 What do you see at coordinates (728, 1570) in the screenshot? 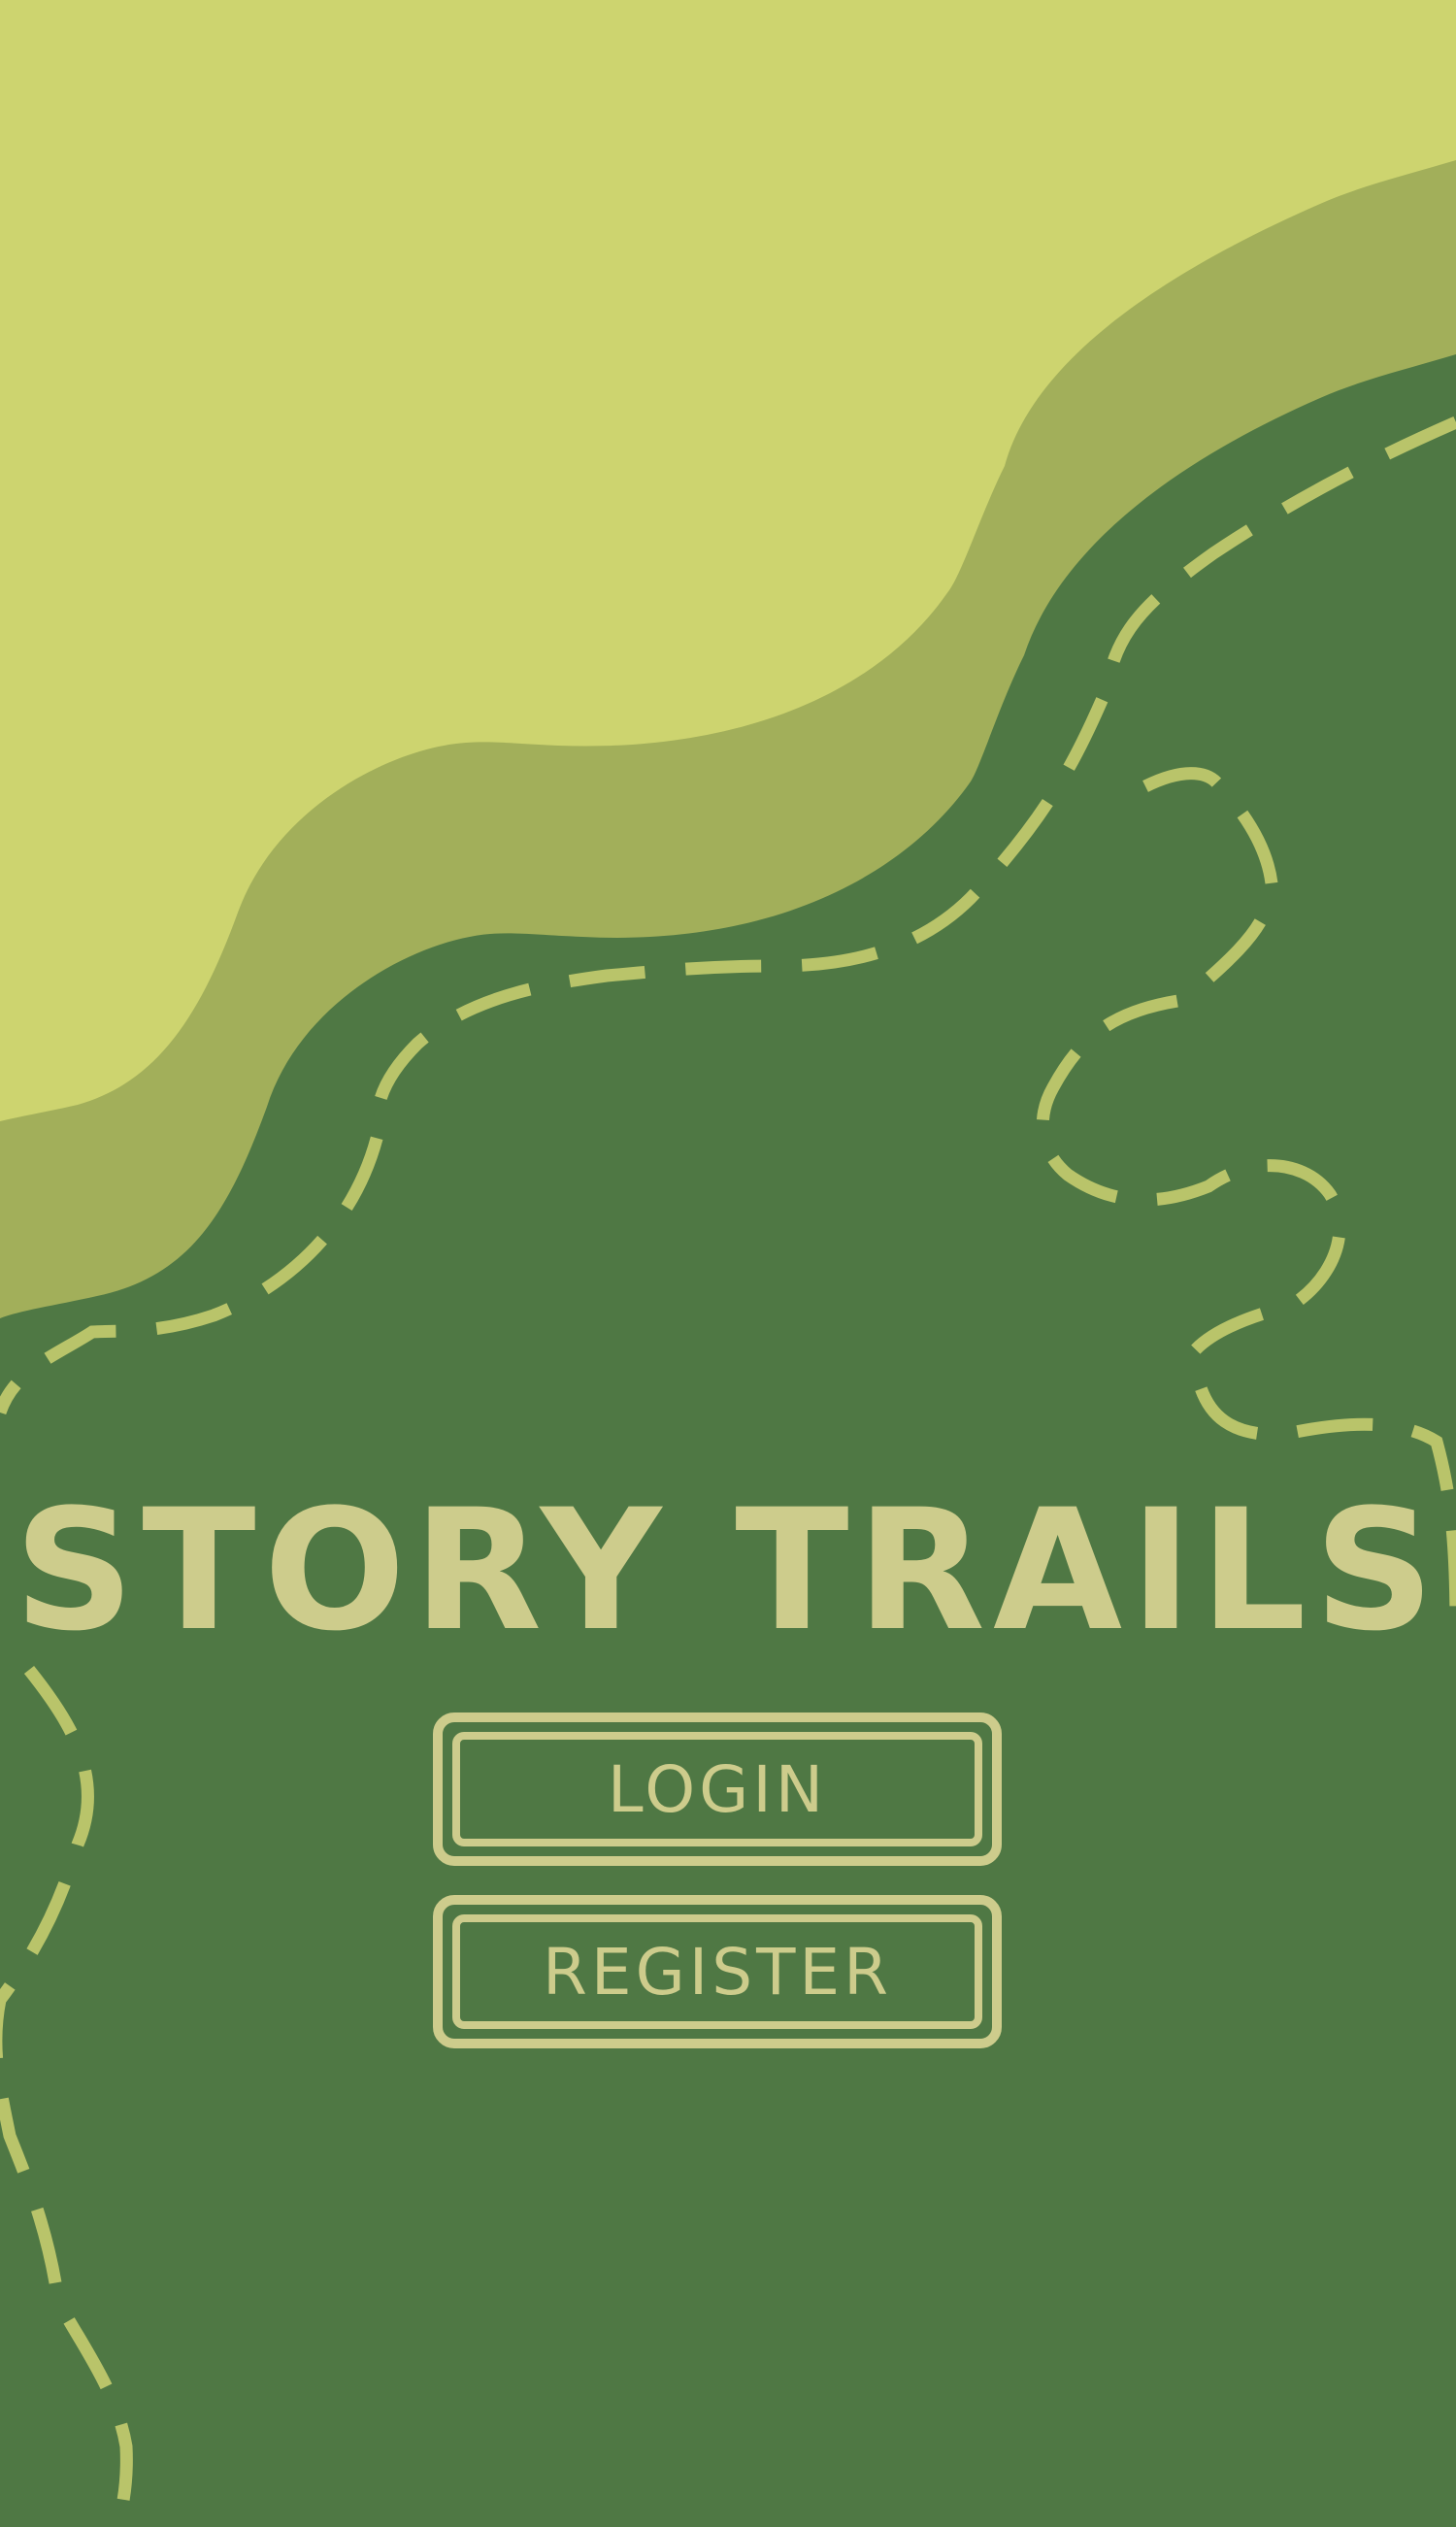
I see `app-title: STORY TRAILS` at bounding box center [728, 1570].